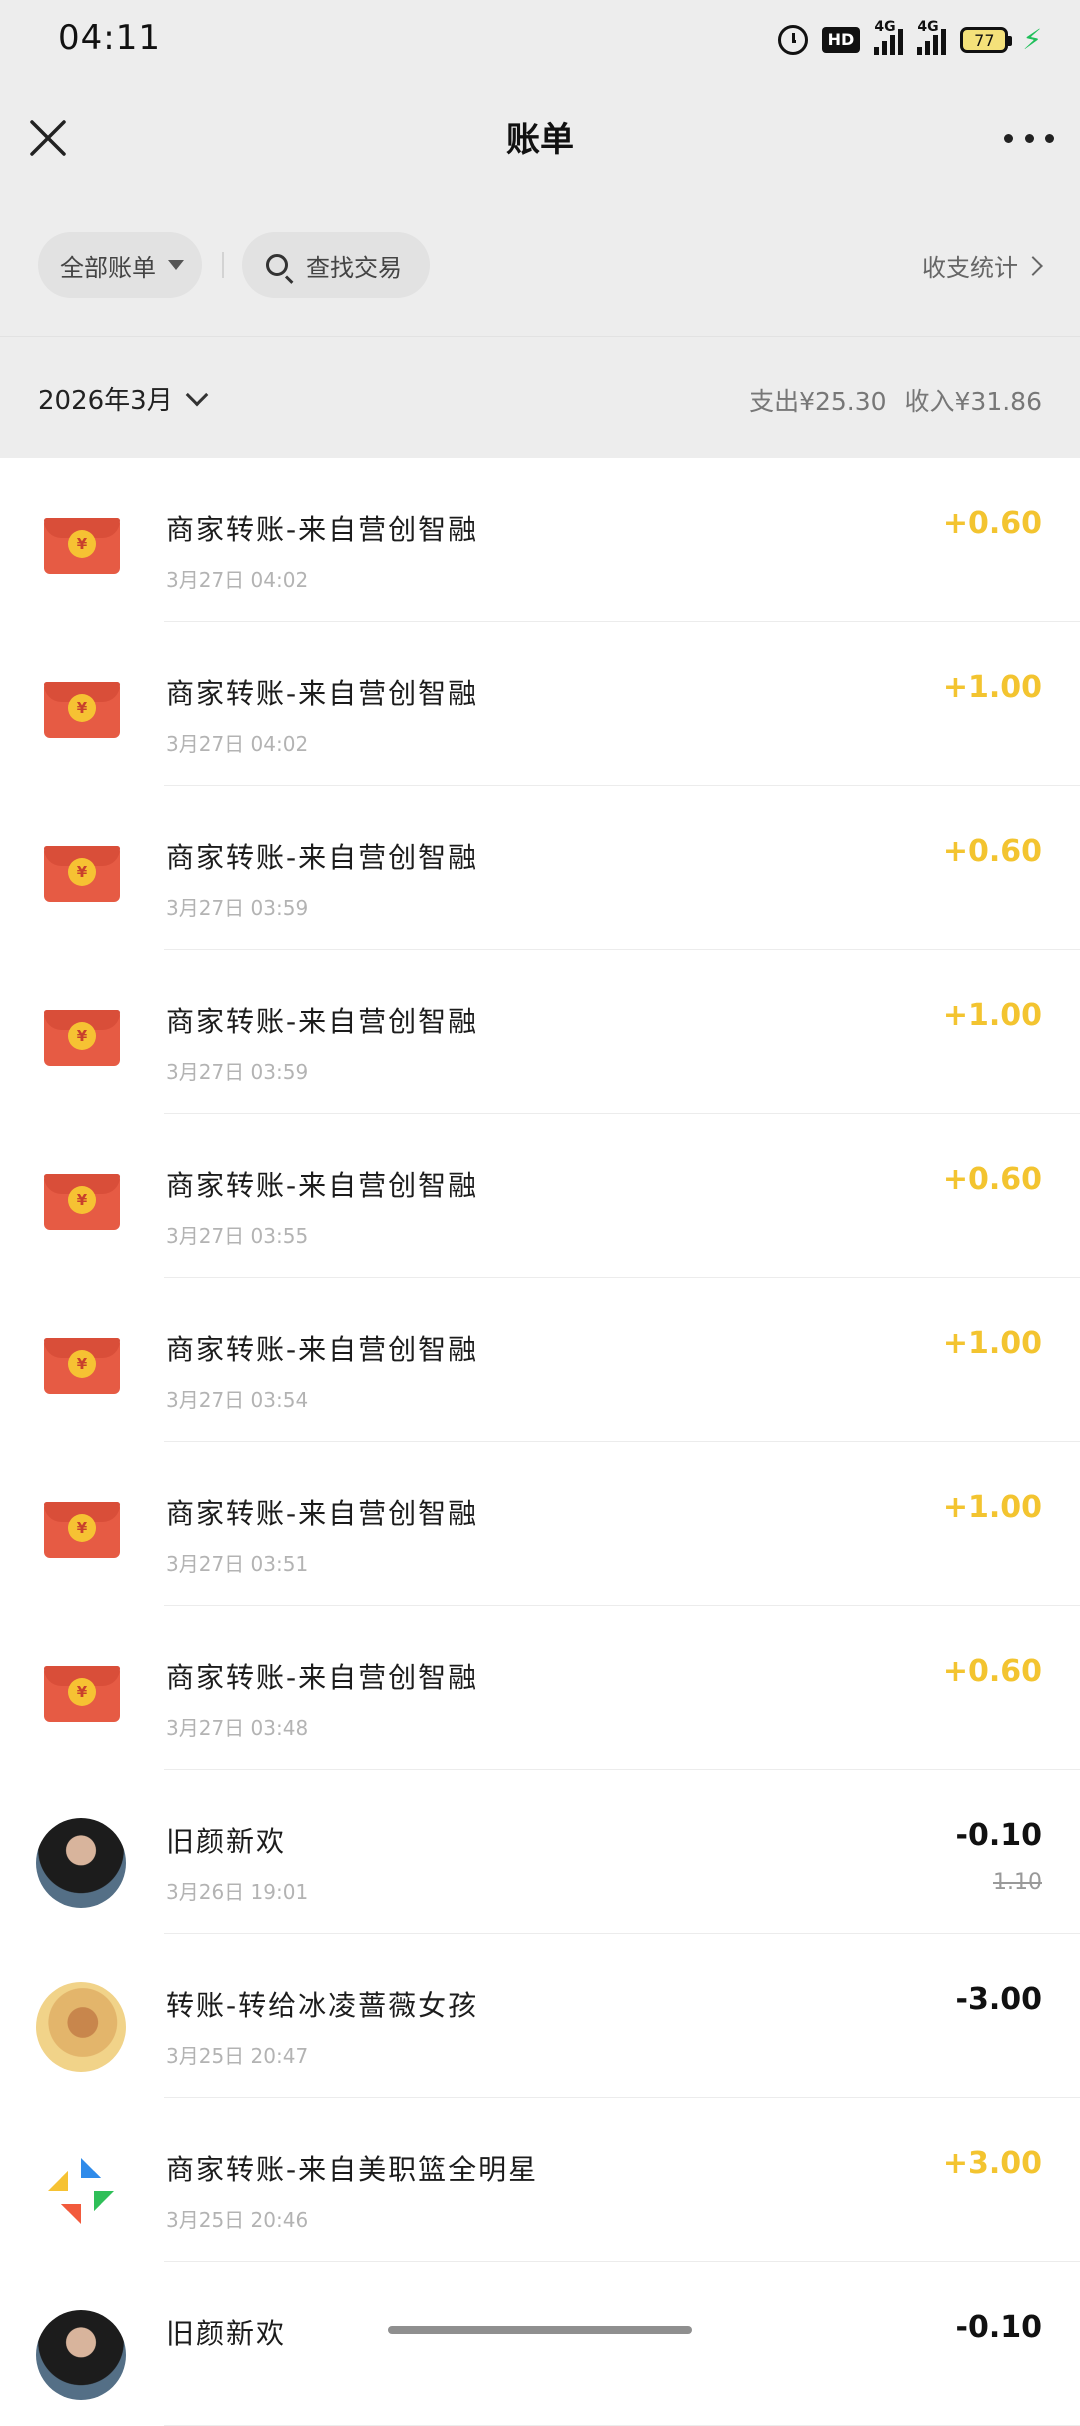 This screenshot has width=1080, height=2426. I want to click on month-summary: 支出¥25.30 收入¥31.86, so click(890, 400).